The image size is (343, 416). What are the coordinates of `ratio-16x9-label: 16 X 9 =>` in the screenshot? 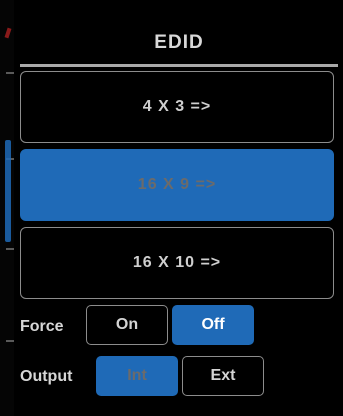 It's located at (177, 184).